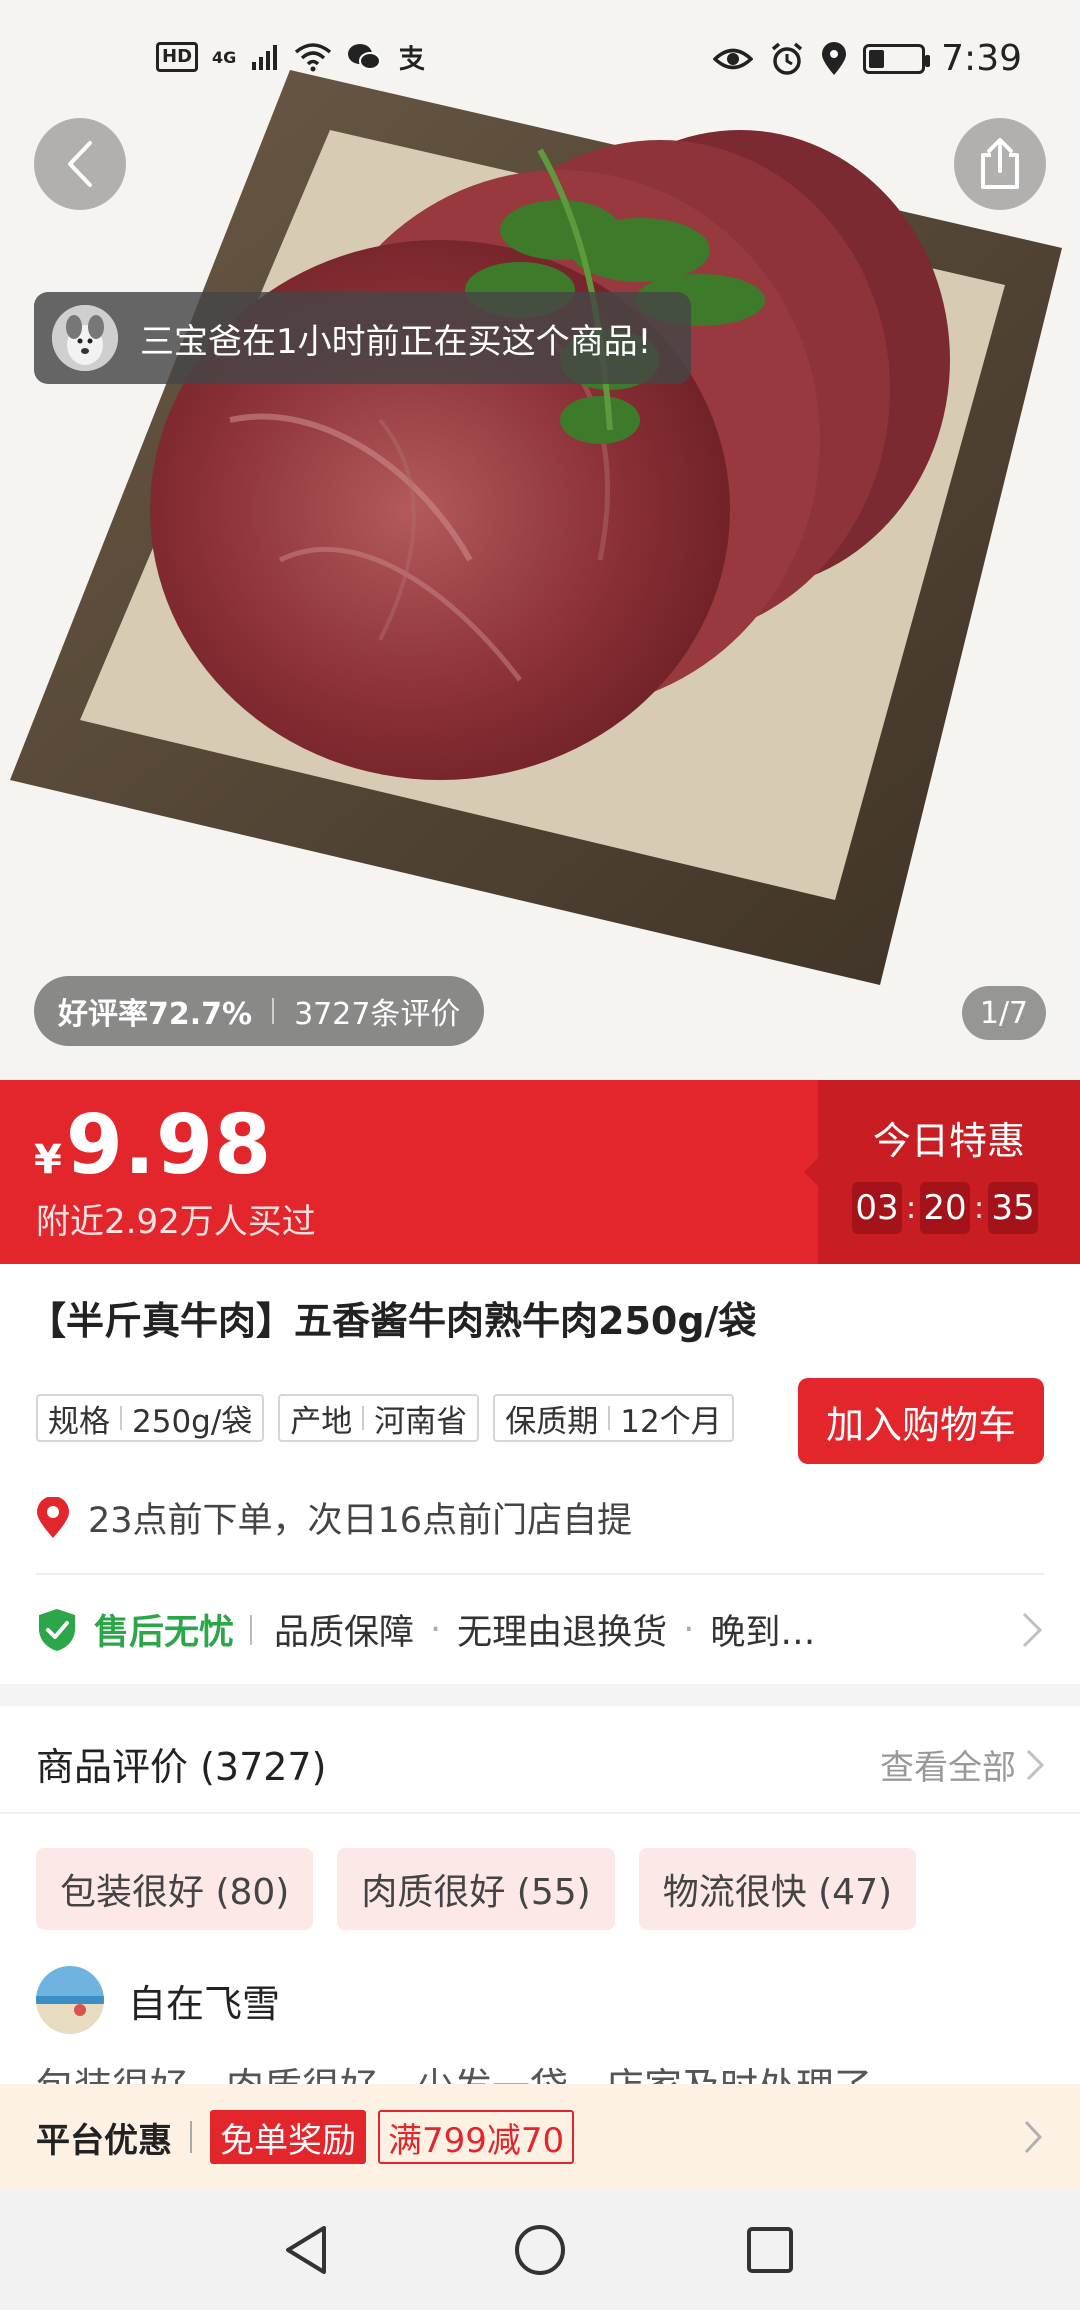  I want to click on review-text: 包装很好，肉质很好，少发一袋，店家及时处理了, so click(454, 2071).